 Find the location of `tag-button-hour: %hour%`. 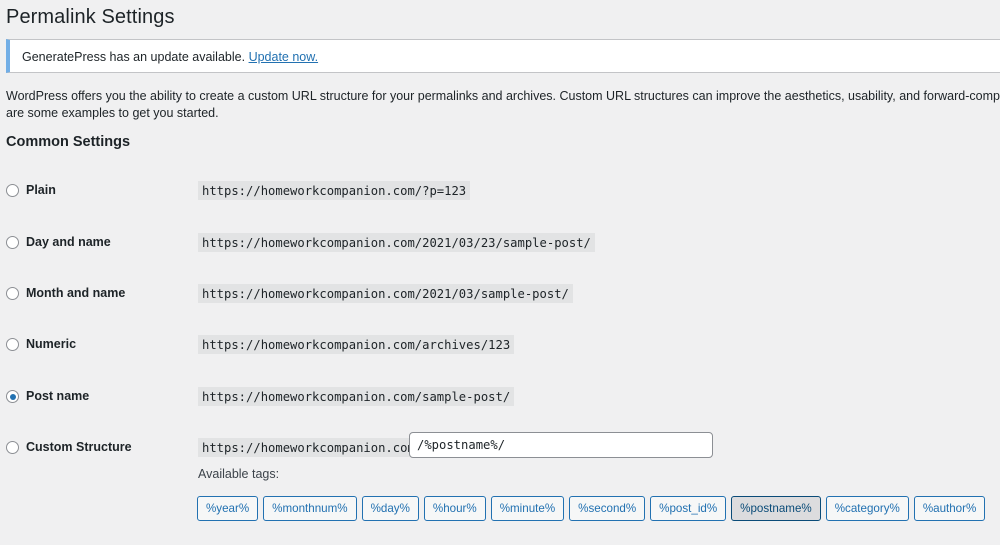

tag-button-hour: %hour% is located at coordinates (454, 508).